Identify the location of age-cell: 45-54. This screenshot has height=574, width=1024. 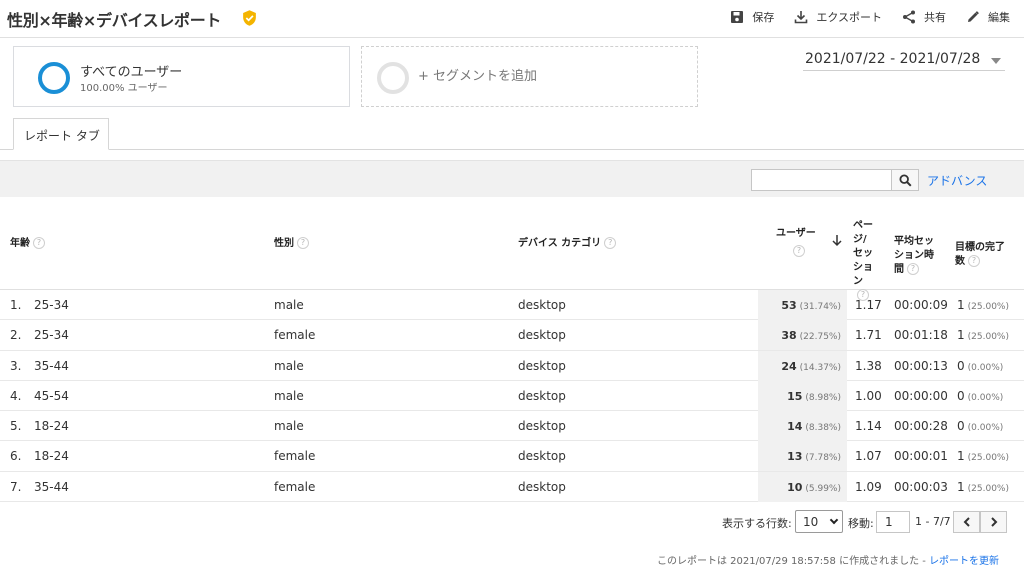
(51, 396).